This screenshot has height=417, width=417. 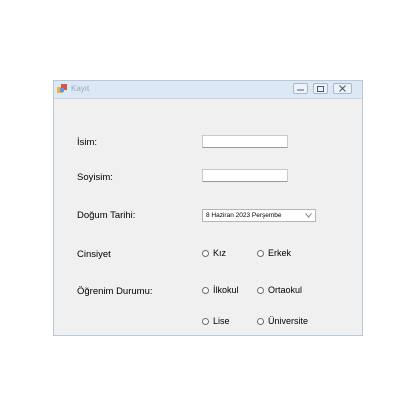 What do you see at coordinates (95, 177) in the screenshot?
I see `surname-label: Soyisim:` at bounding box center [95, 177].